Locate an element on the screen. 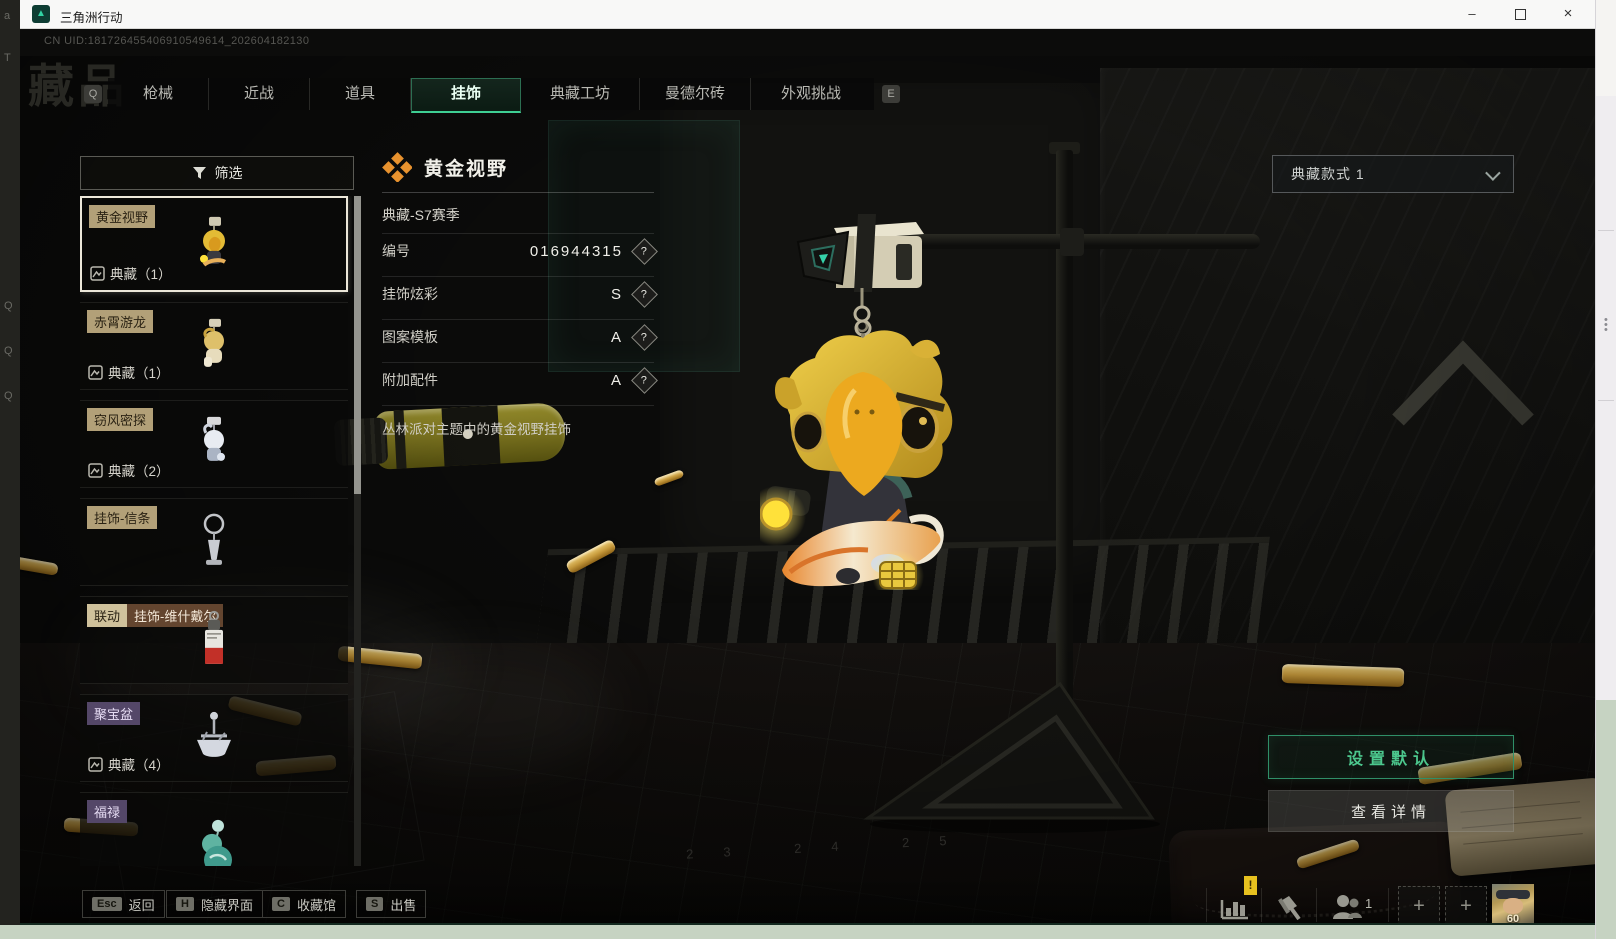 The width and height of the screenshot is (1616, 939). hotkey-hide-ui: H 隐藏界面 is located at coordinates (214, 904).